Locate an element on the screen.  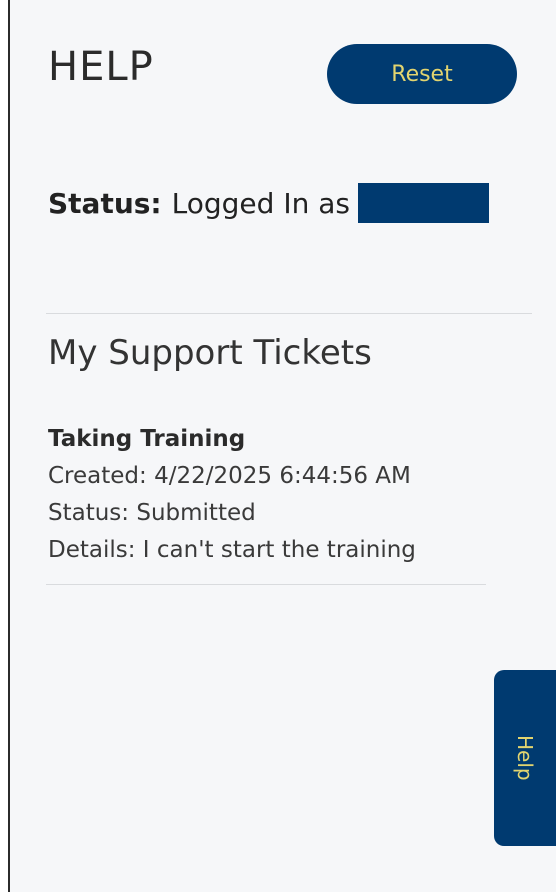
ticket-created: Created: 4/22/2025 6:44:56 AM is located at coordinates (229, 476).